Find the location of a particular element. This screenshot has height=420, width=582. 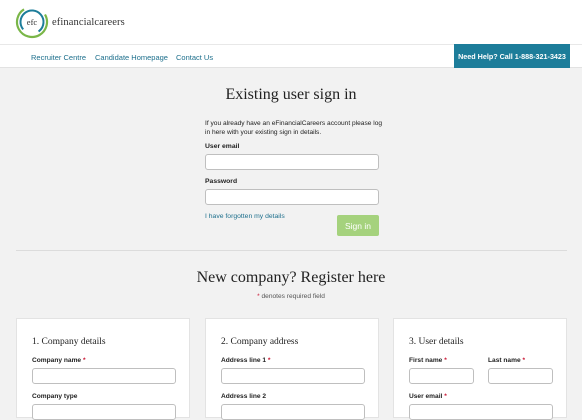

nav-recruiter-centre: Recruiter Centre is located at coordinates (58, 57).